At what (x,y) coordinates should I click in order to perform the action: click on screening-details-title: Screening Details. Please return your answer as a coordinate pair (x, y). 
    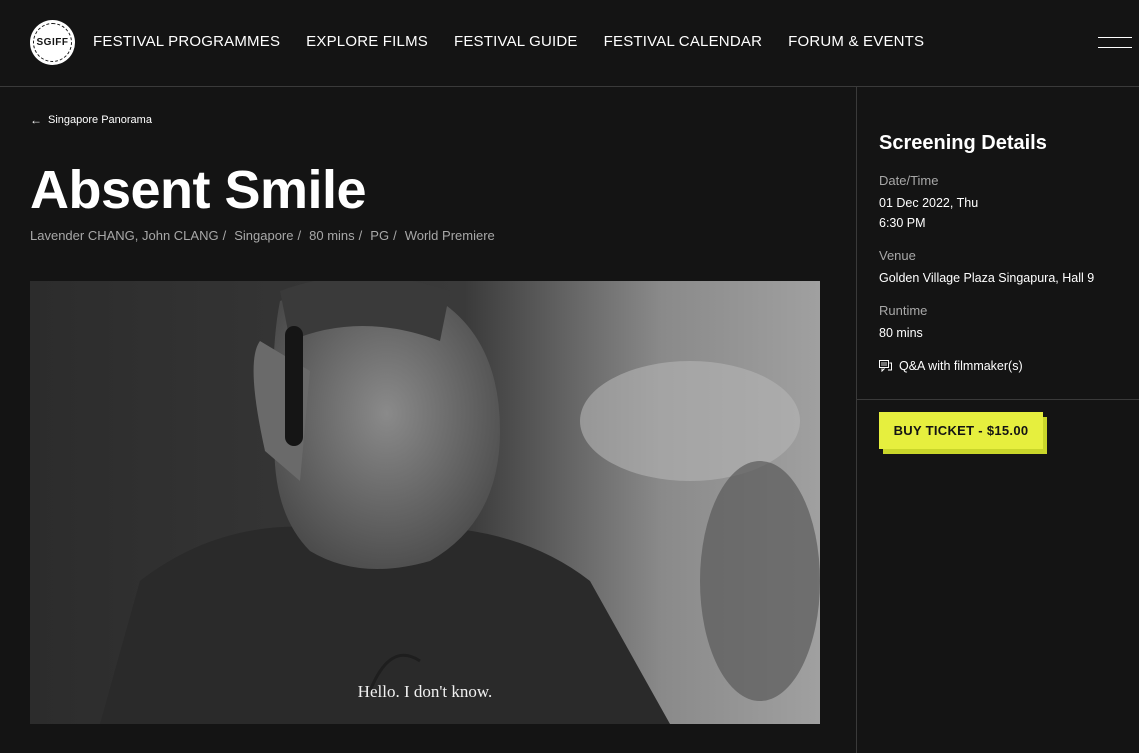
    Looking at the image, I should click on (963, 143).